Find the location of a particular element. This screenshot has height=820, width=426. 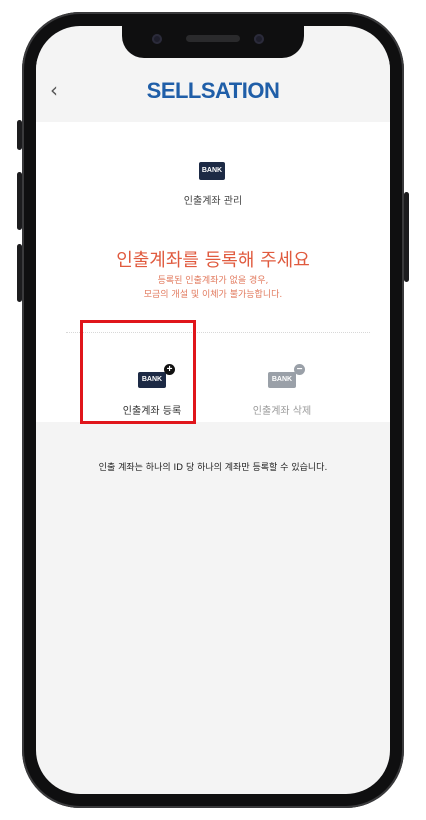

volume-up-button is located at coordinates (19, 201).